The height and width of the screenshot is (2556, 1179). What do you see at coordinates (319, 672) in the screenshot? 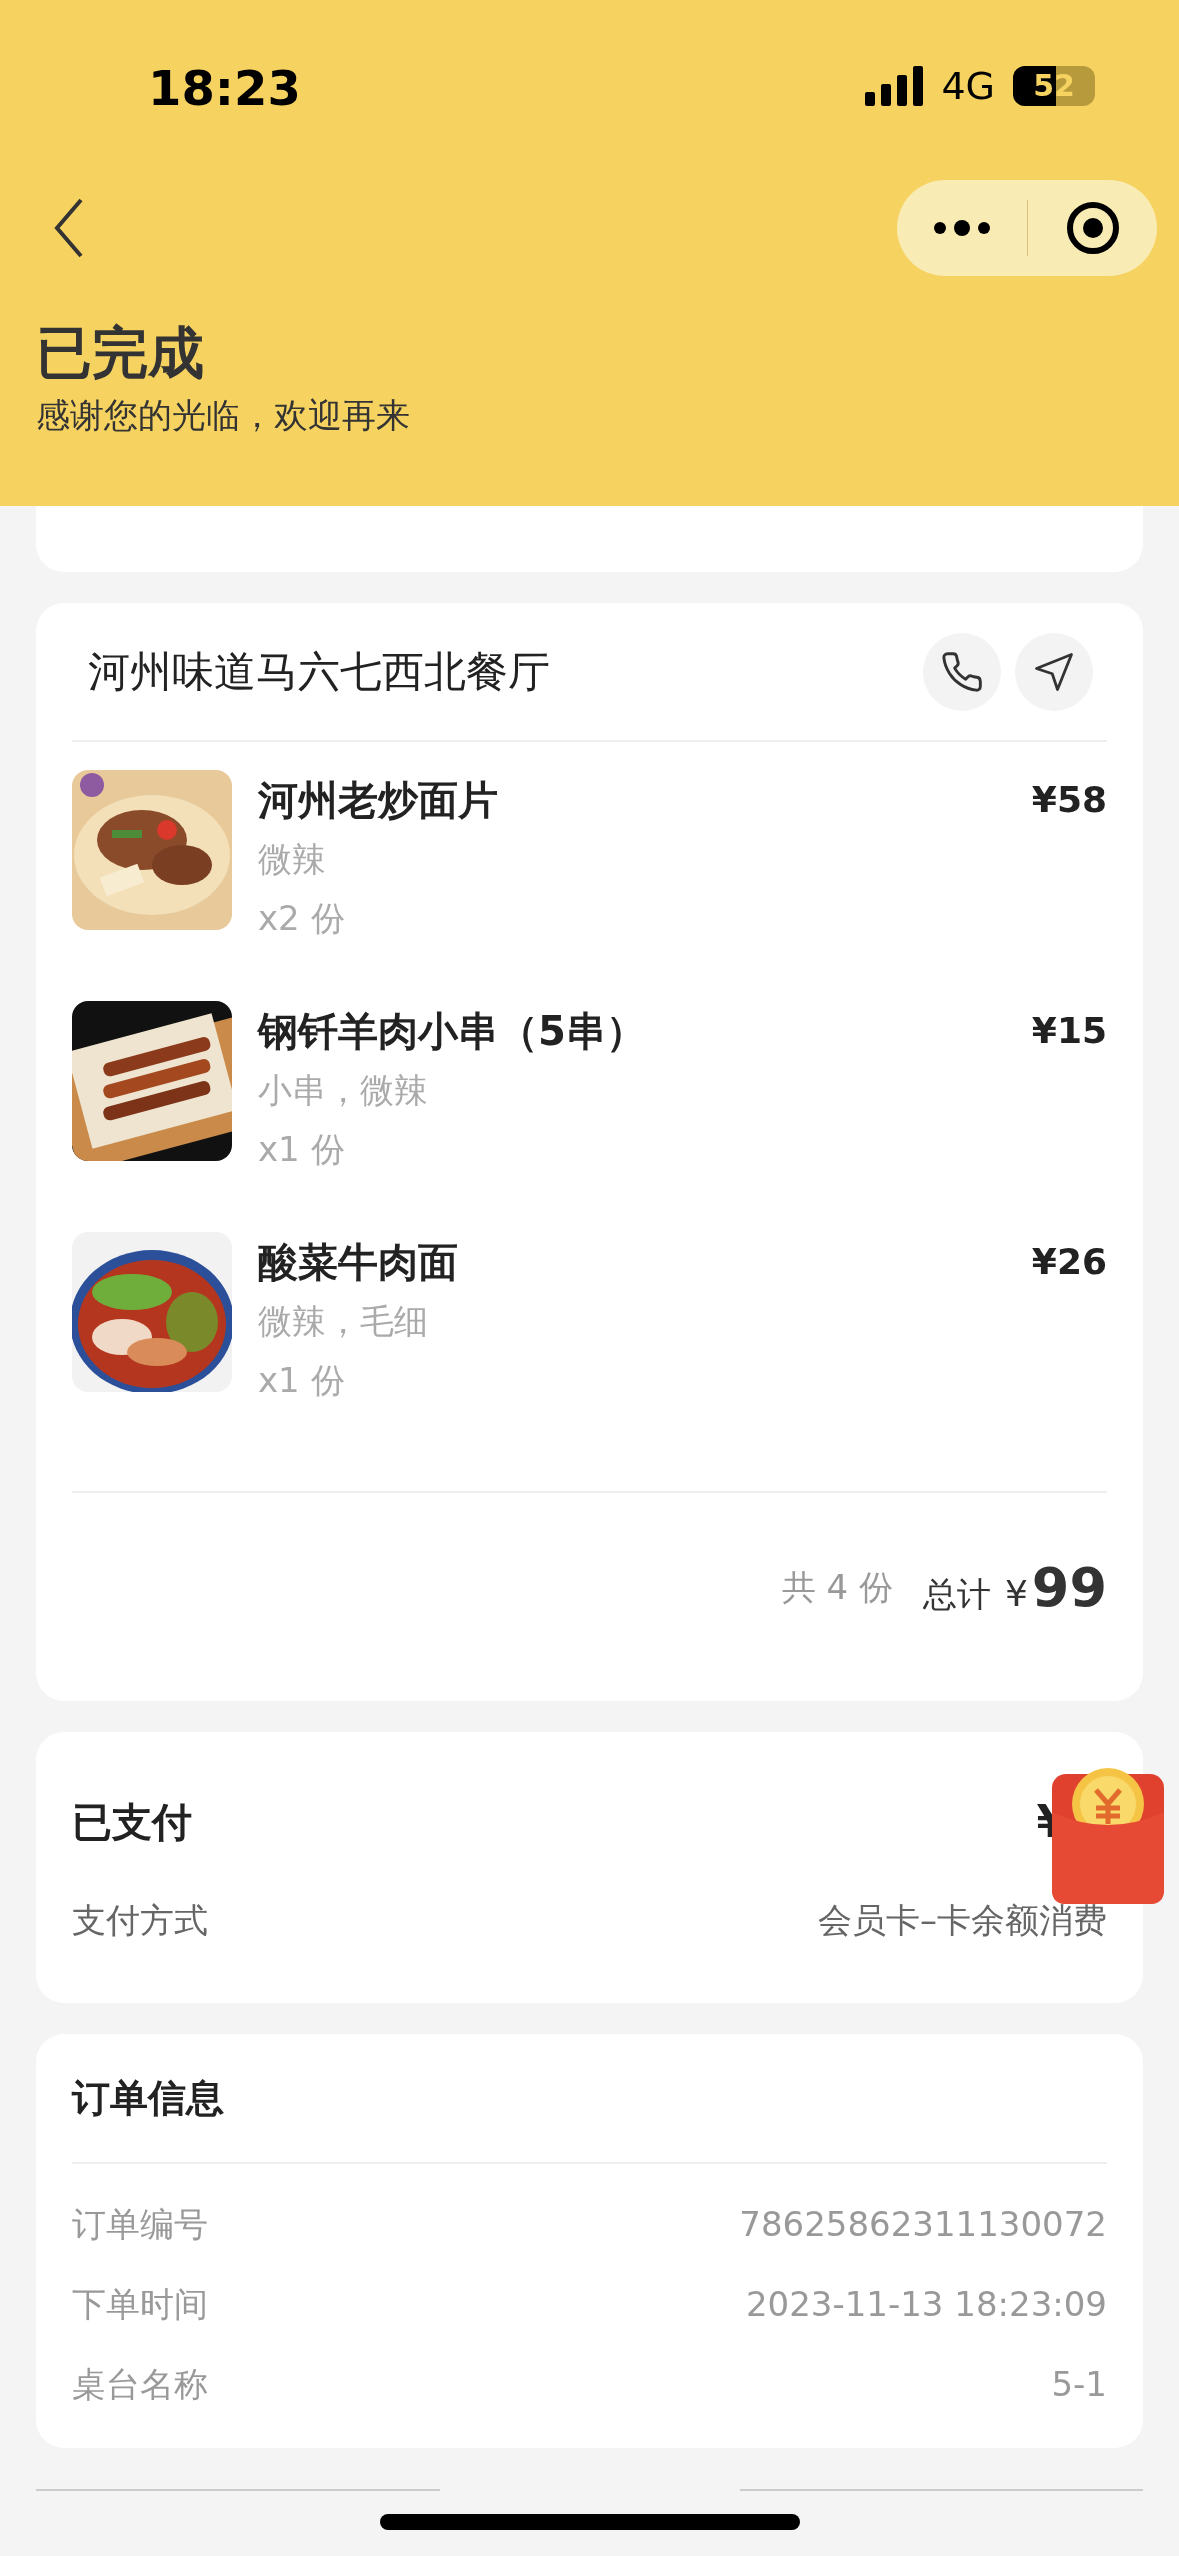
I see `restaurant-name: 河州味道马六七西北餐厅` at bounding box center [319, 672].